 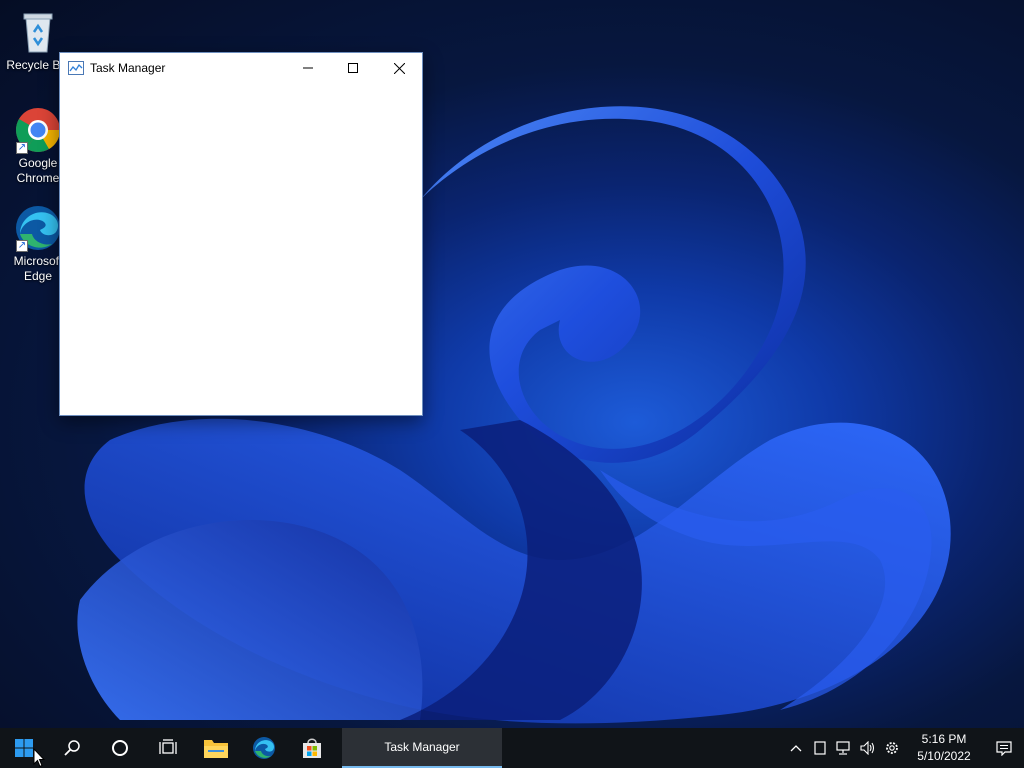 I want to click on window-title: Task Manager, so click(x=128, y=68).